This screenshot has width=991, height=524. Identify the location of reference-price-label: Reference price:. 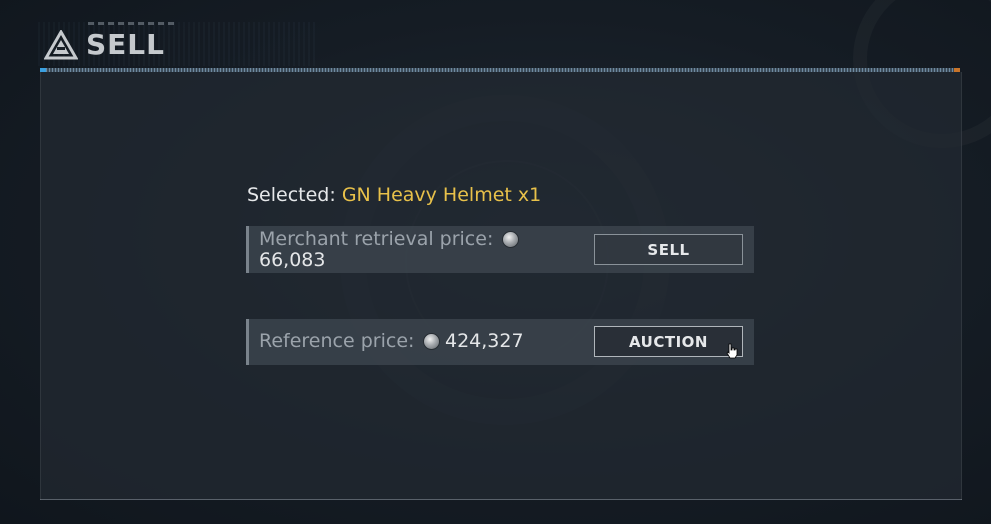
(337, 341).